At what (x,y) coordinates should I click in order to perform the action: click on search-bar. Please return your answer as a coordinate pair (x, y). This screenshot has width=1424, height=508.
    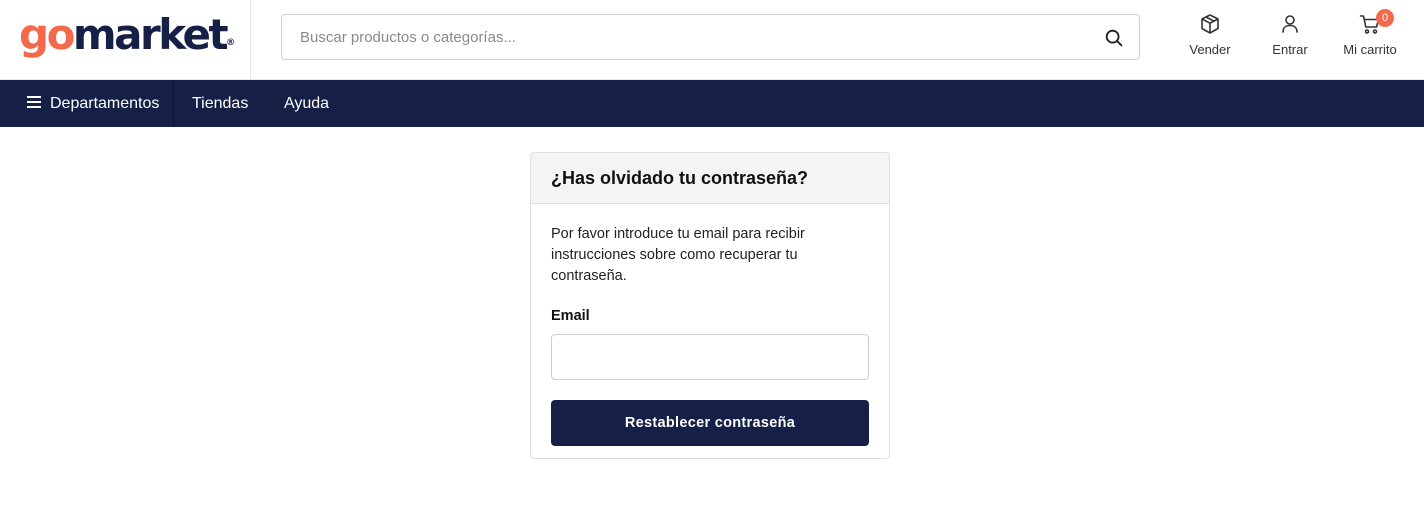
    Looking at the image, I should click on (710, 37).